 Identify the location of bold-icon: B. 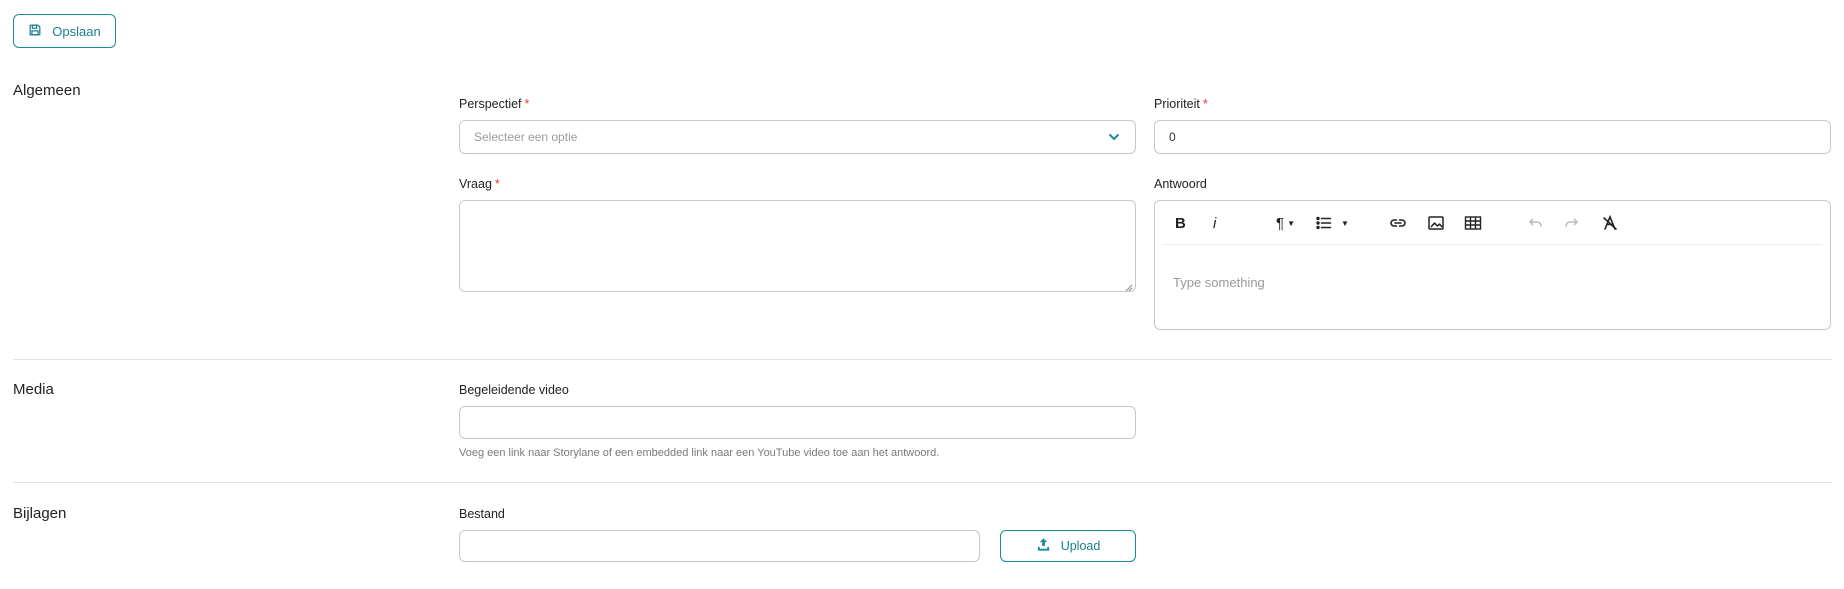
(1180, 223).